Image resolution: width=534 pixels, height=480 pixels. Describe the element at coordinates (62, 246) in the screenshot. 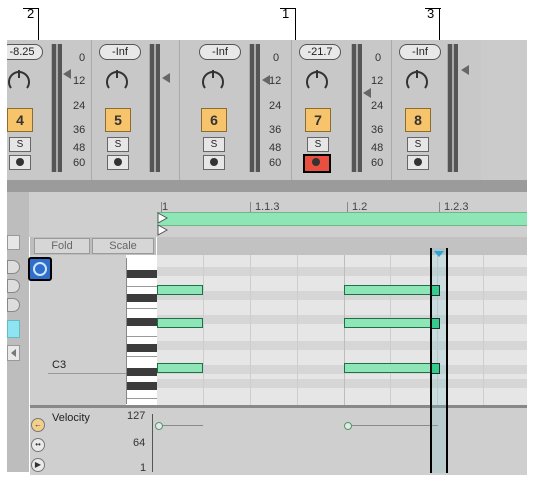

I see `fold-button: Fold` at that location.